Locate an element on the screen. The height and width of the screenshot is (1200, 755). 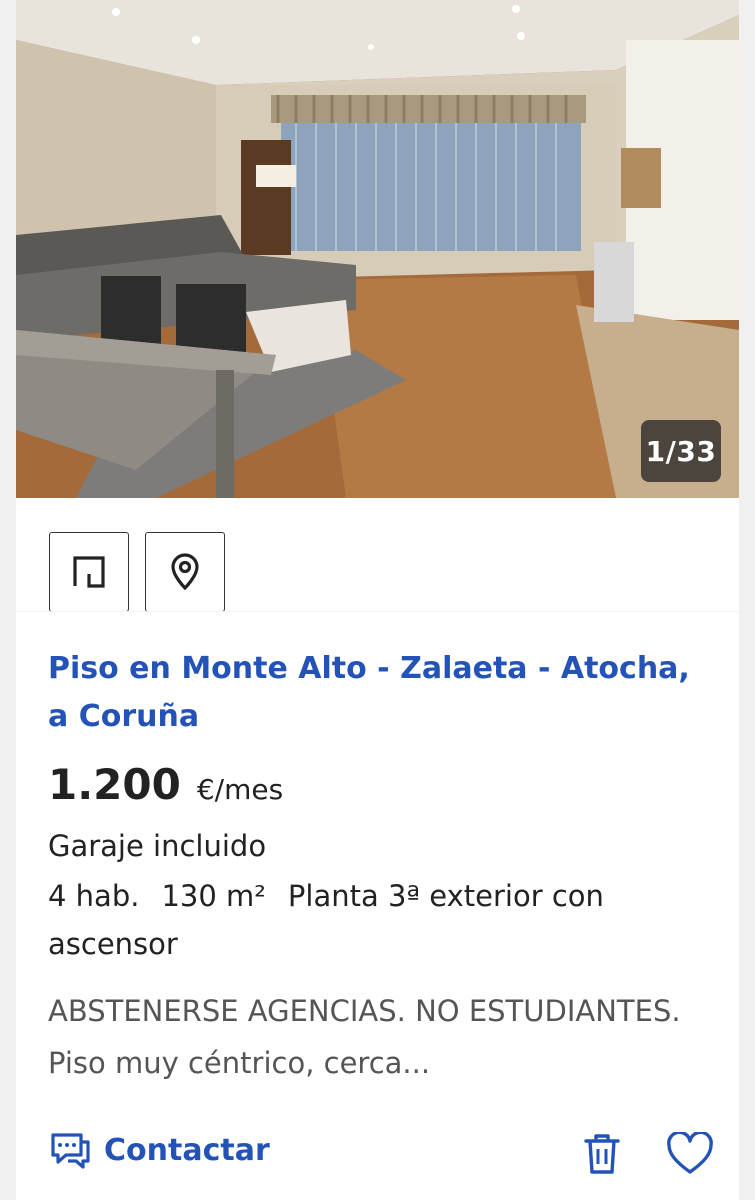
map-pin-icon is located at coordinates (185, 572).